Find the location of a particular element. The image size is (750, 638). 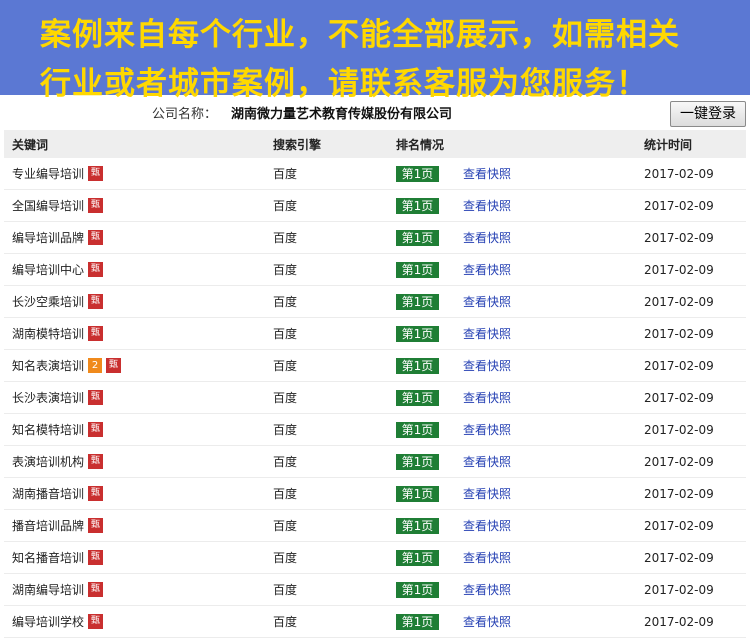

table-row: 编导培训中心甄 百度 第1页 查看快照 2017-02-09 is located at coordinates (375, 270).